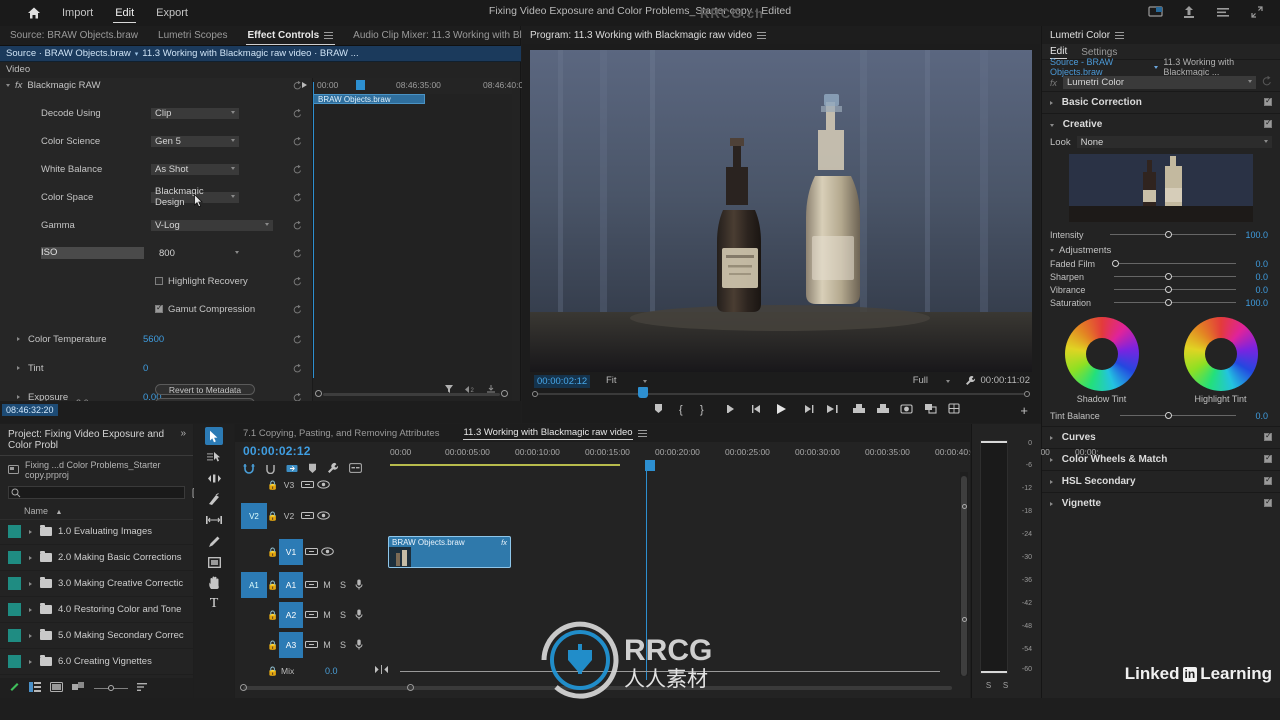  Describe the element at coordinates (1258, 13) in the screenshot. I see `fullscreen-icon` at that location.